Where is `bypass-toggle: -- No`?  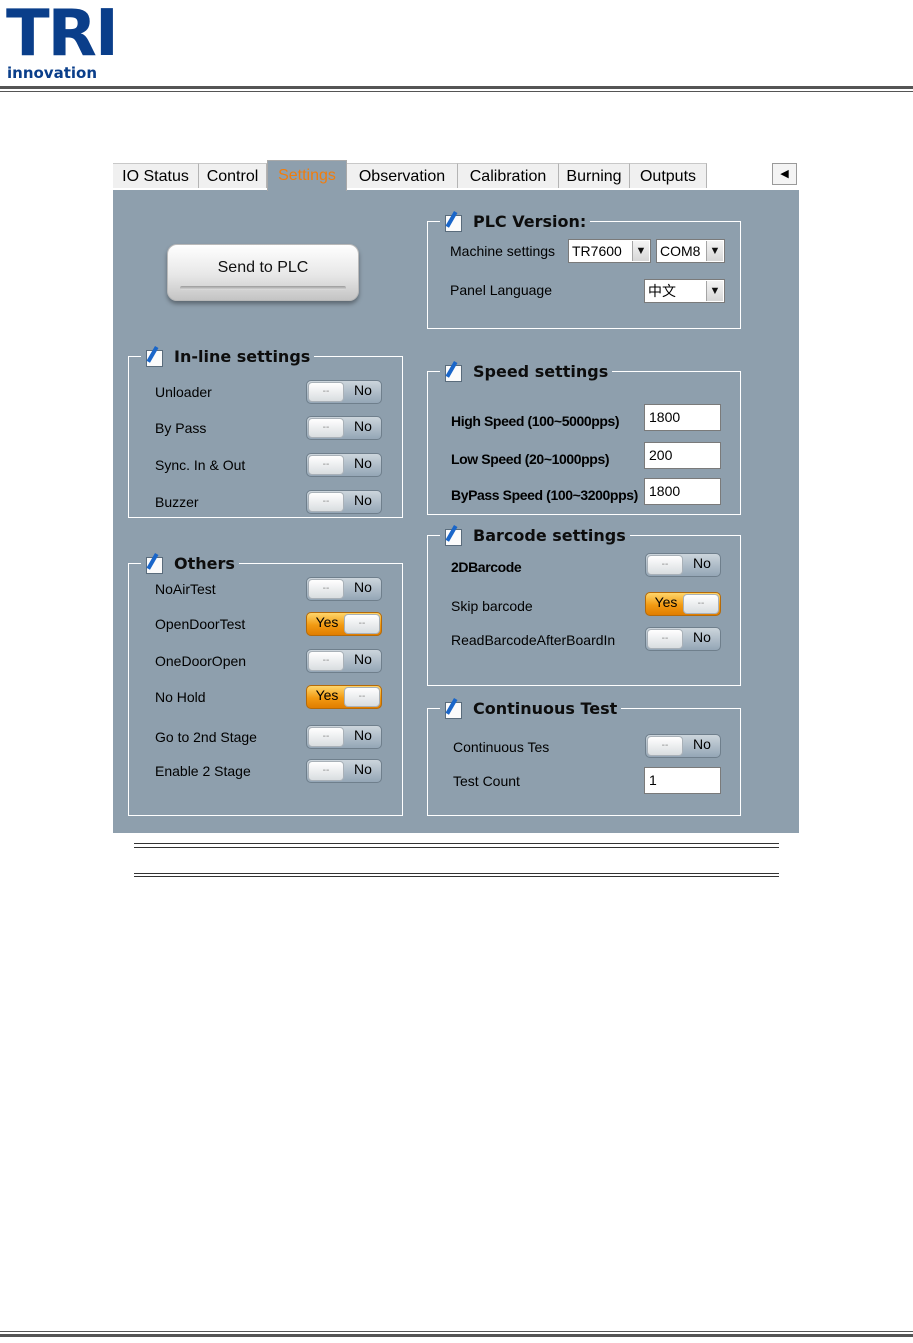
bypass-toggle: -- No is located at coordinates (344, 428).